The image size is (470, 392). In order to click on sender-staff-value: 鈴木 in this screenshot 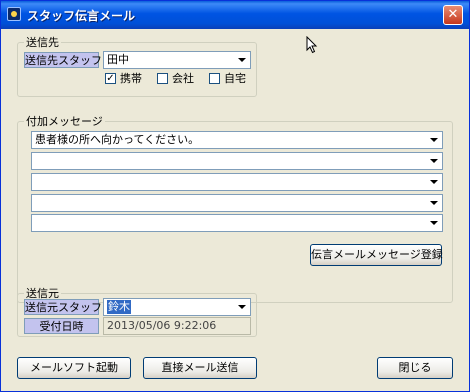, I will do `click(119, 307)`.